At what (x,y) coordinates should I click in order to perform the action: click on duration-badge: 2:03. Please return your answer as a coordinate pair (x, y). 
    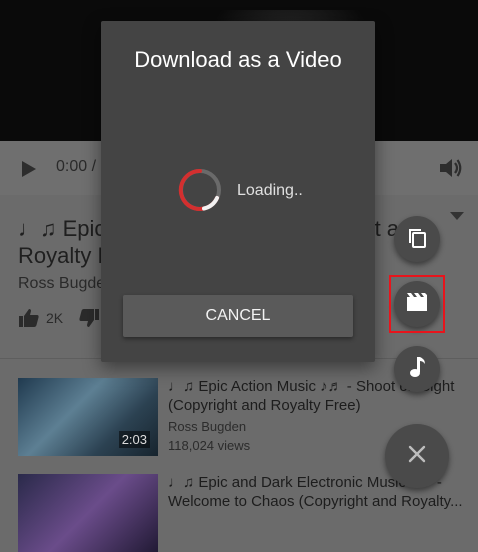
    Looking at the image, I should click on (134, 439).